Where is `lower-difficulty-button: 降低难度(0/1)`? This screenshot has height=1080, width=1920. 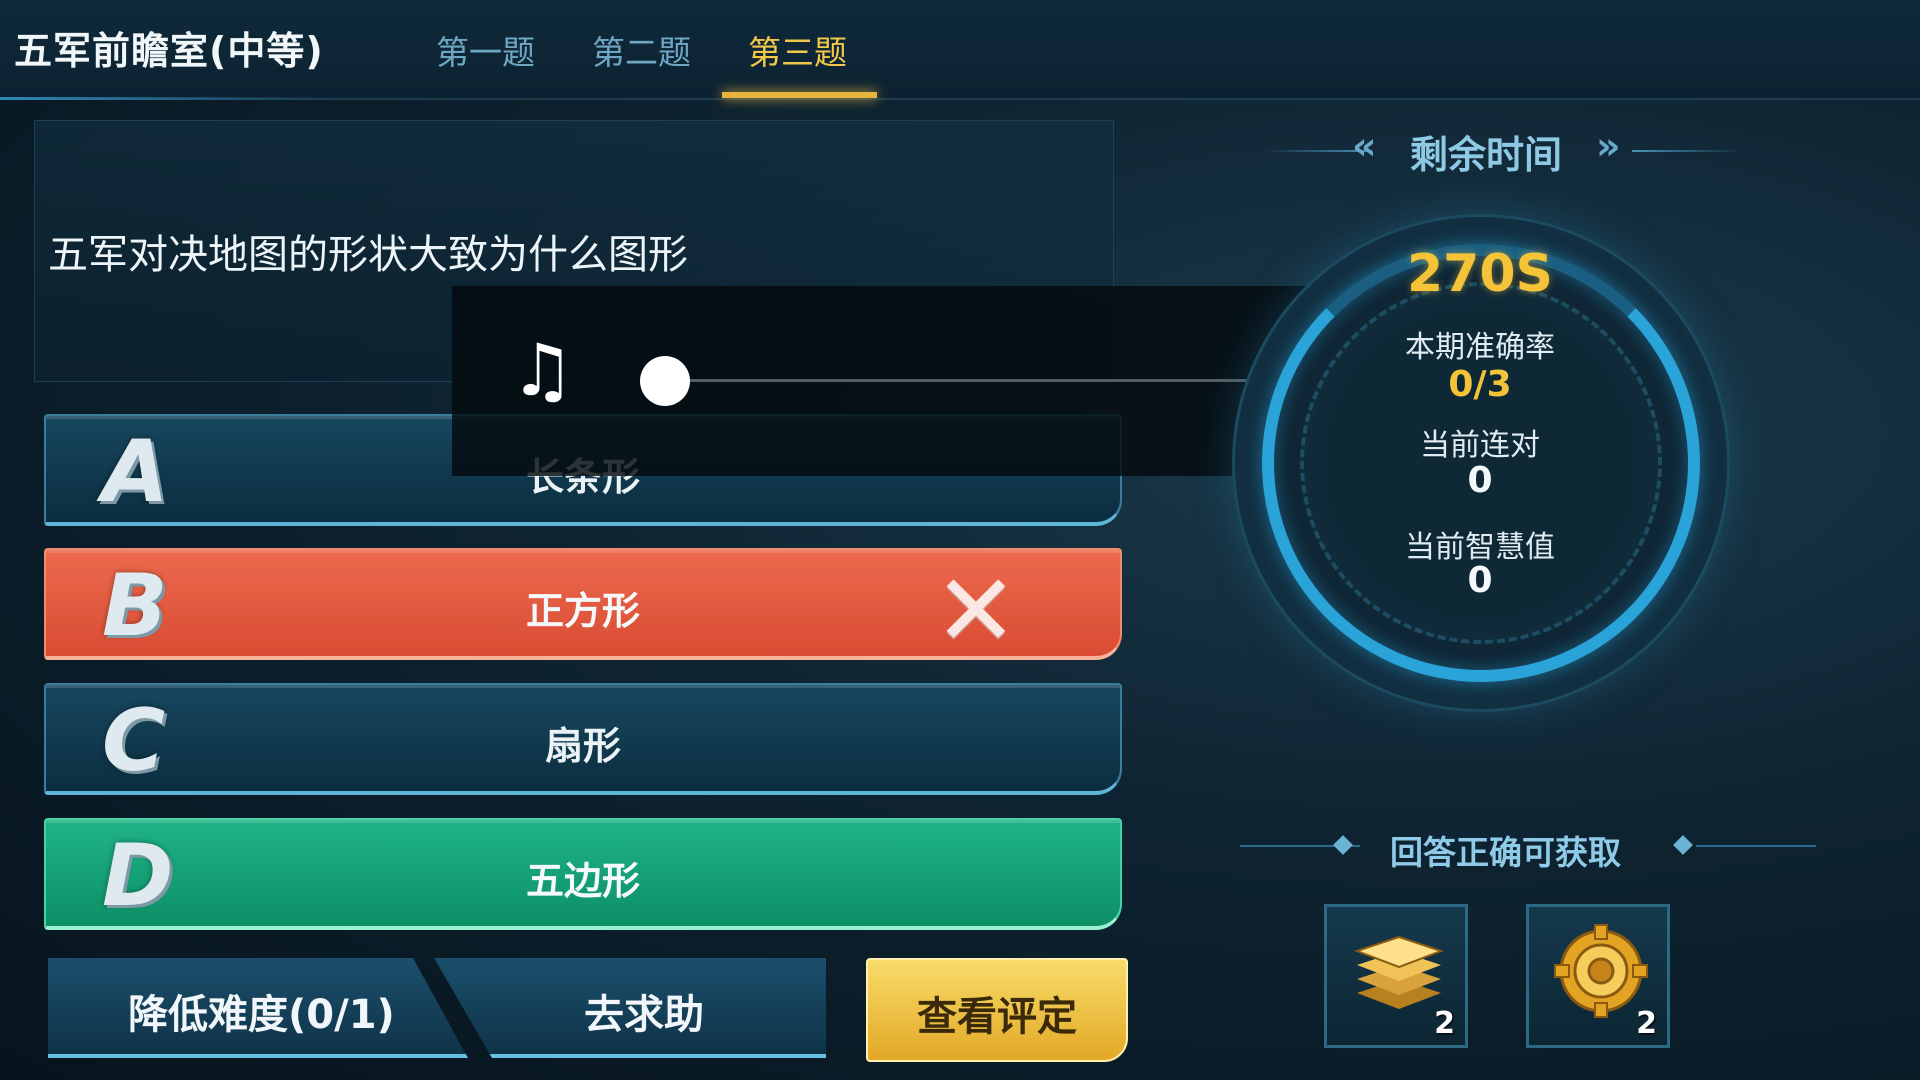 lower-difficulty-button: 降低难度(0/1) is located at coordinates (258, 1008).